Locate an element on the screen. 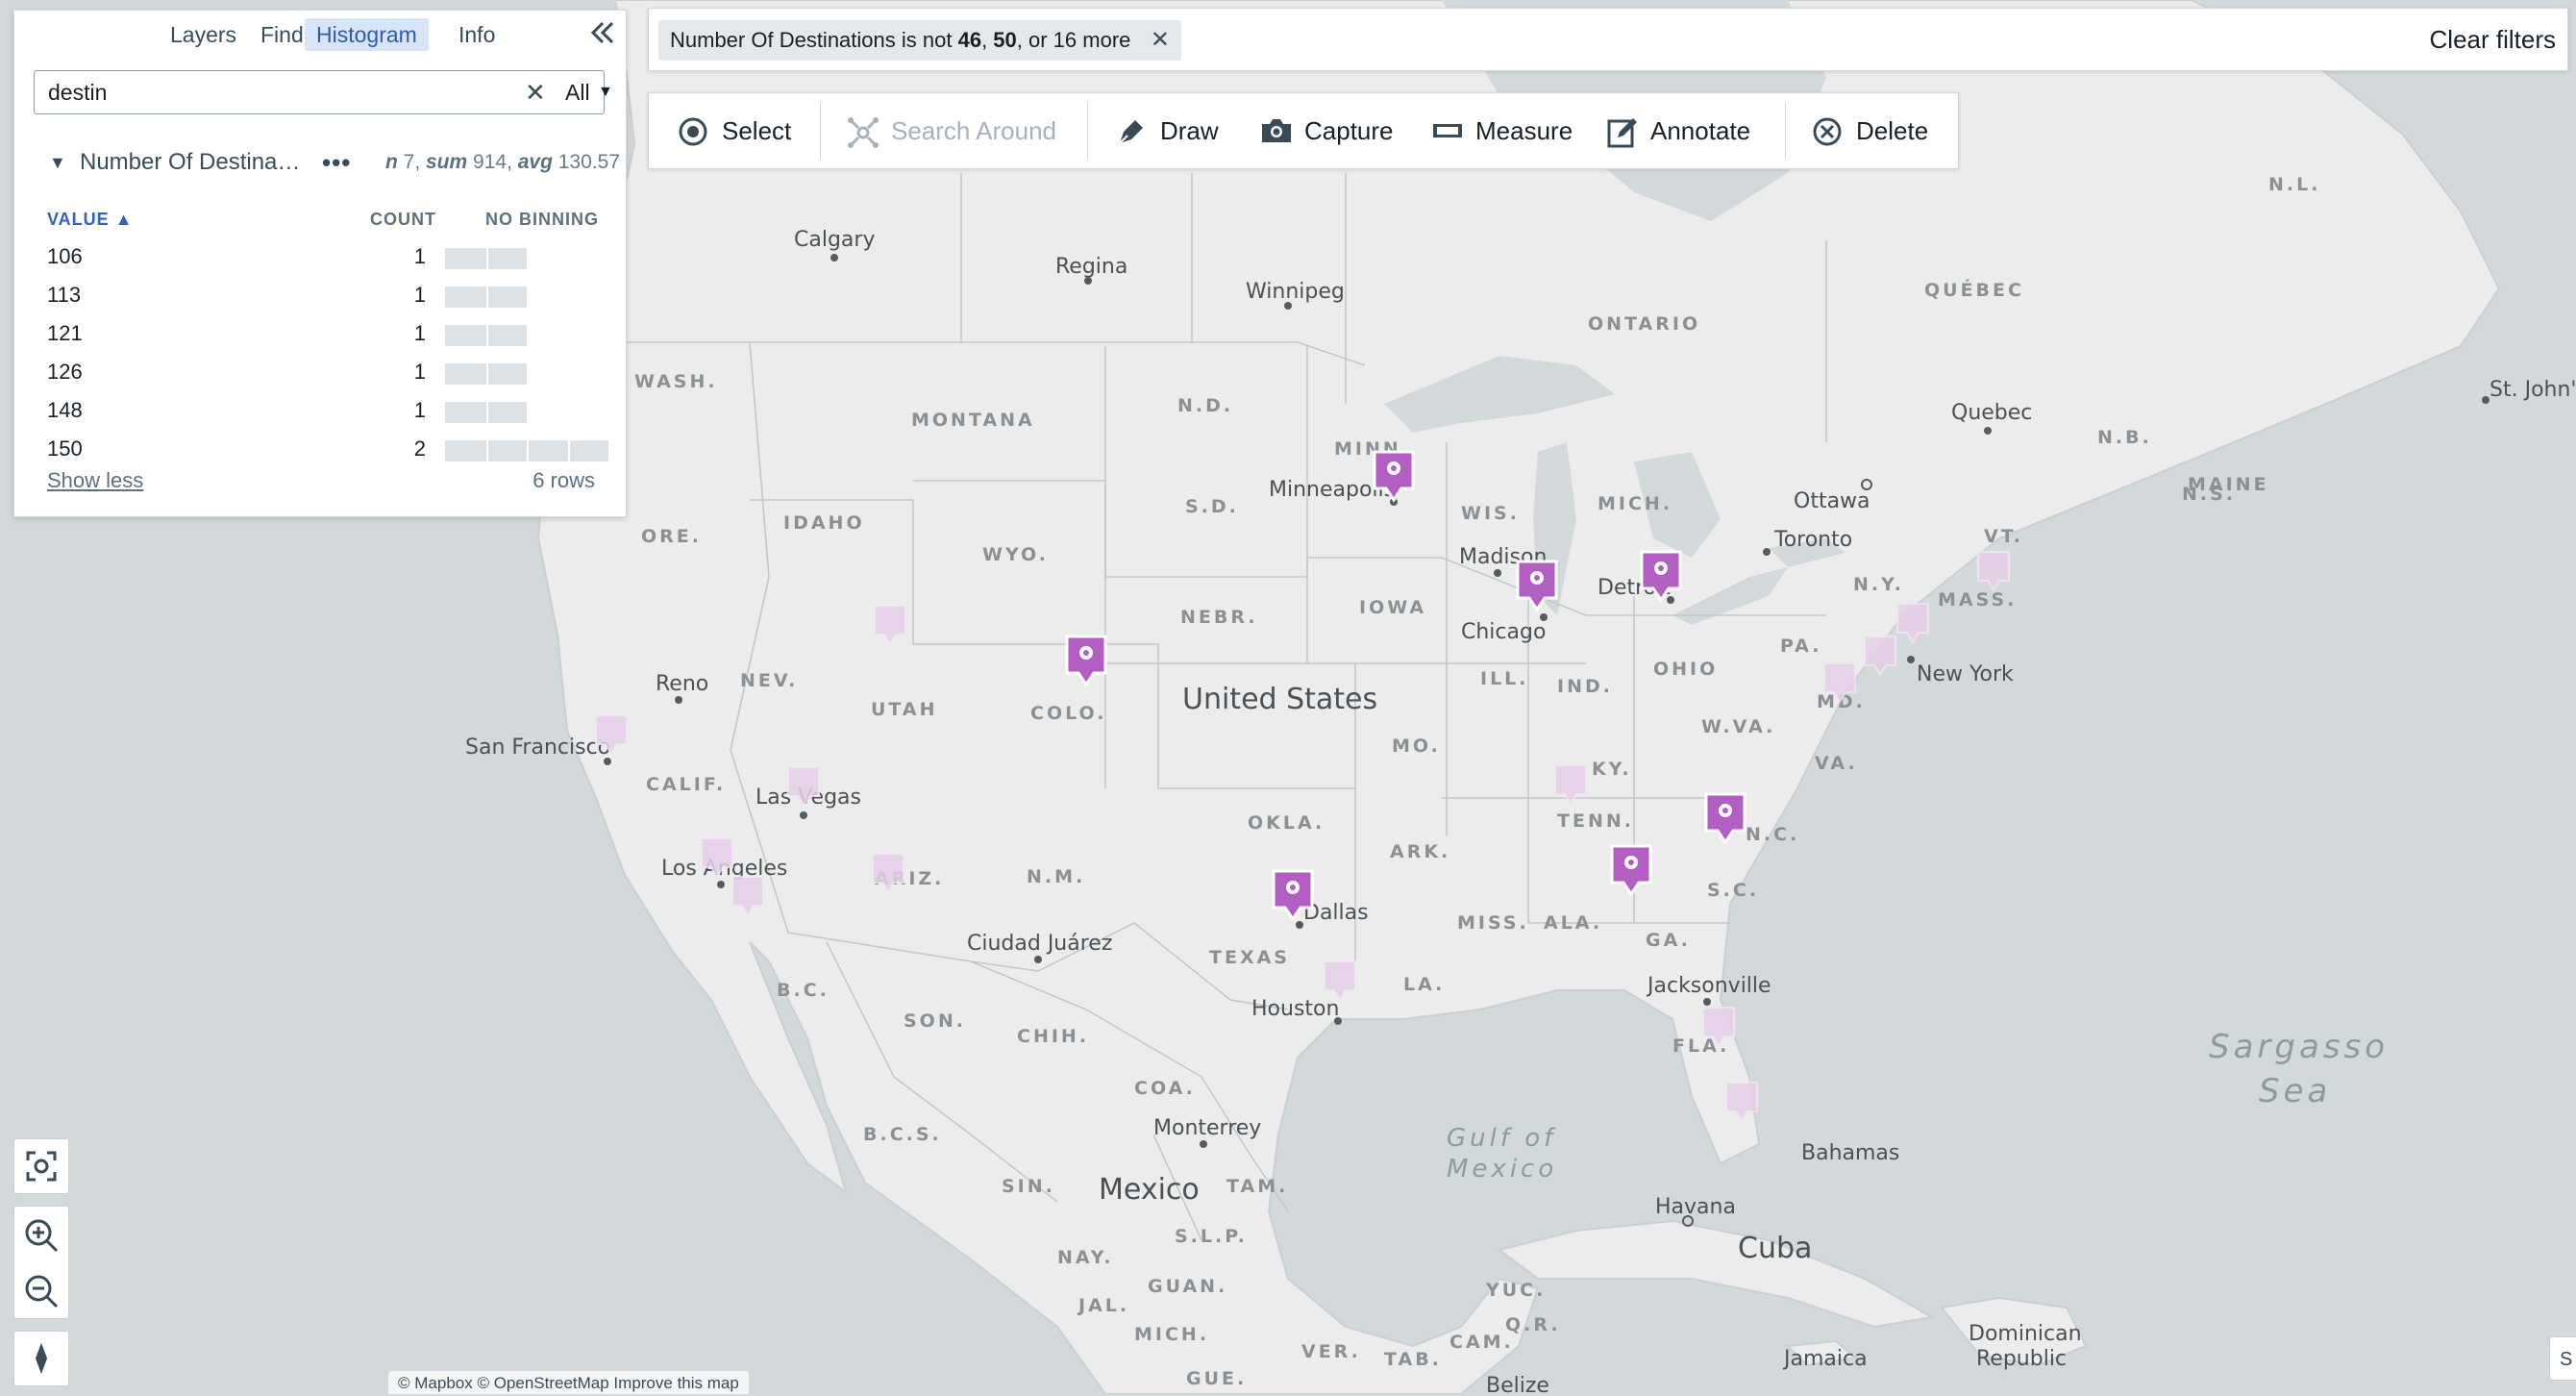 This screenshot has width=2576, height=1396. svg-text: WIS. is located at coordinates (1490, 513).